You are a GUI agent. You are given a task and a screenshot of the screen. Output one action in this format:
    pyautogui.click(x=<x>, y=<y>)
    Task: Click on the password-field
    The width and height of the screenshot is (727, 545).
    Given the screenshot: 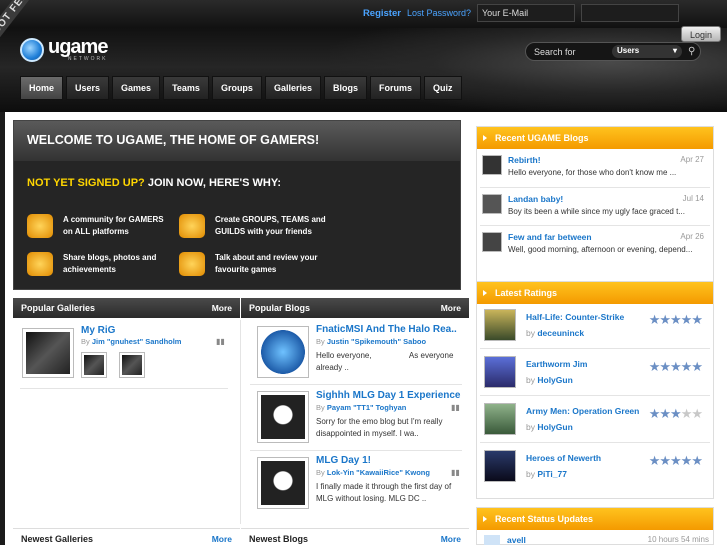 What is the action you would take?
    pyautogui.click(x=630, y=13)
    